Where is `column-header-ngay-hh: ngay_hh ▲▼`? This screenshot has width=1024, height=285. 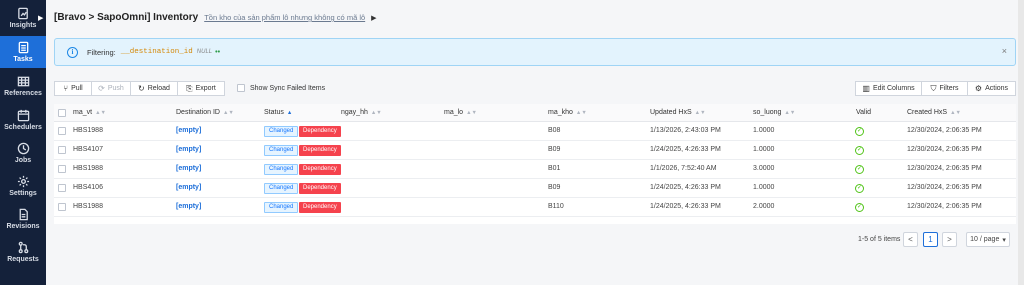 column-header-ngay-hh: ngay_hh ▲▼ is located at coordinates (361, 112).